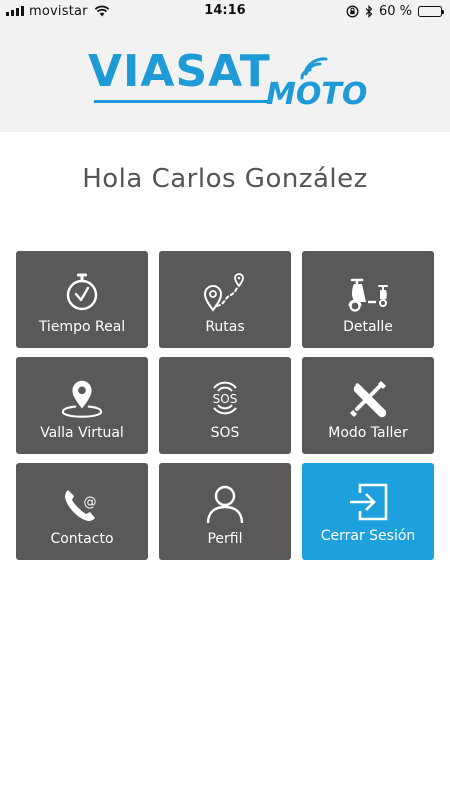 The width and height of the screenshot is (450, 800). Describe the element at coordinates (352, 11) in the screenshot. I see `orientation-lock-icon` at that location.